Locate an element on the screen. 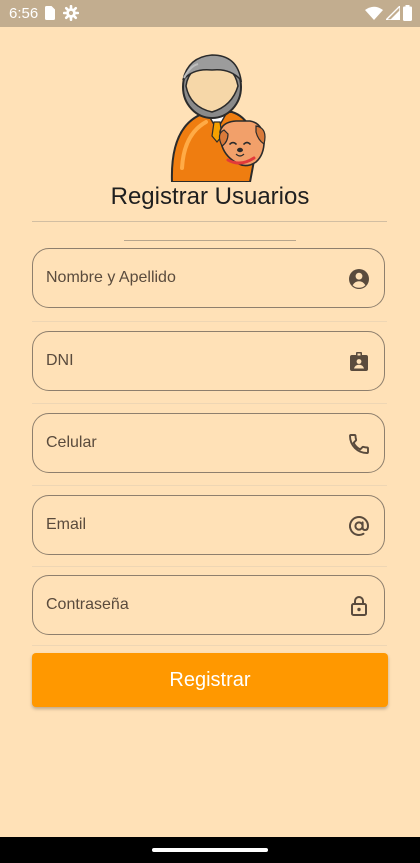 This screenshot has height=863, width=420. email-field: Email is located at coordinates (208, 525).